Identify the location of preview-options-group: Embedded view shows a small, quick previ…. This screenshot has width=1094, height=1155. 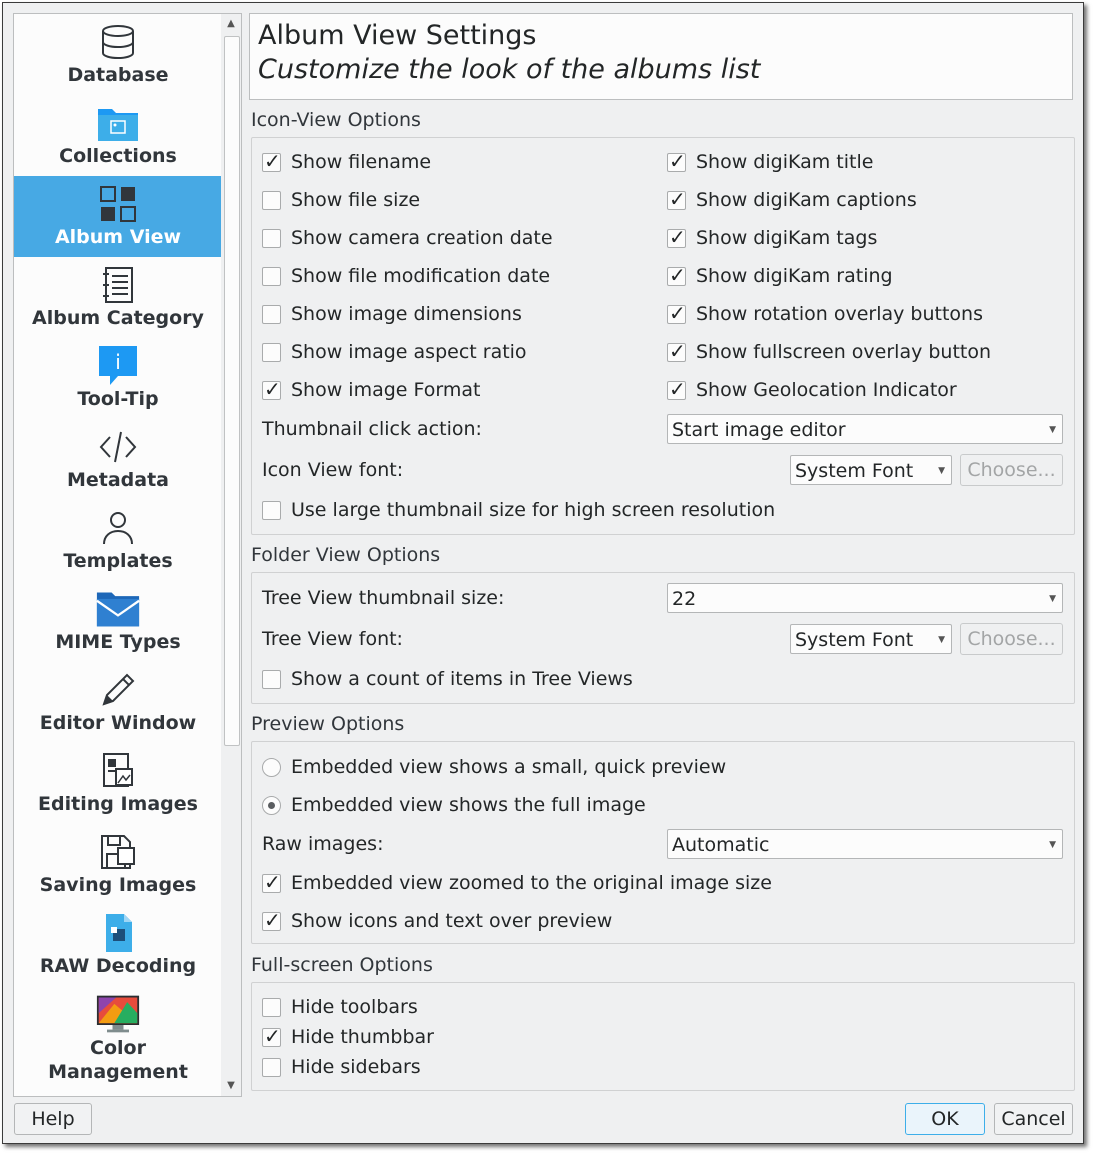
(663, 842).